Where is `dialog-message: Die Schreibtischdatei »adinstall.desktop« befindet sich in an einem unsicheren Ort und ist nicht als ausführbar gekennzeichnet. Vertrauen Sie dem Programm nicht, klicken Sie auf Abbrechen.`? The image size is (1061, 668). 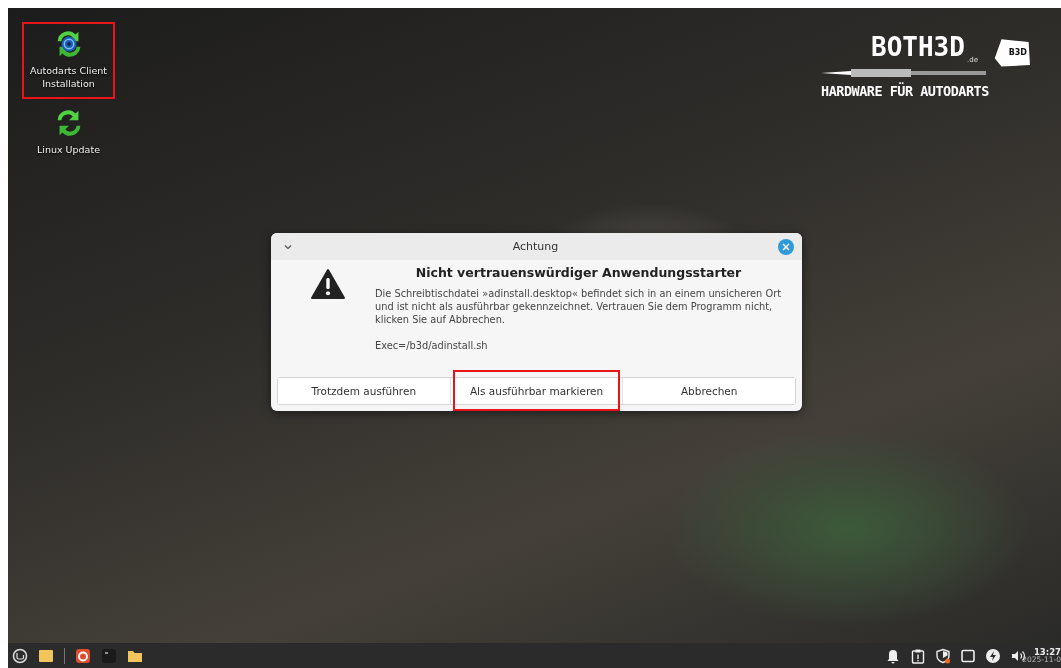 dialog-message: Die Schreibtischdatei »adinstall.desktop« befindet sich in an einem unsicheren Ort und ist nicht als ausführbar gekennzeichnet. Vertrauen Sie dem Programm nicht, klicken Sie auf Abbrechen. is located at coordinates (578, 307).